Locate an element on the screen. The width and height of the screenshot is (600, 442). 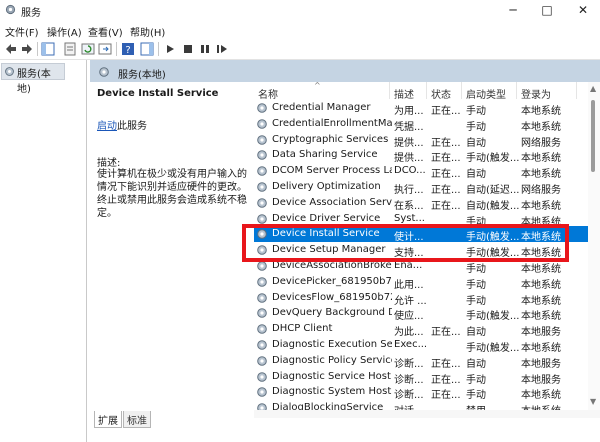
table-row: DevicesFlow_681950b72 允许 ... 手动 本地系统 is located at coordinates (427, 298).